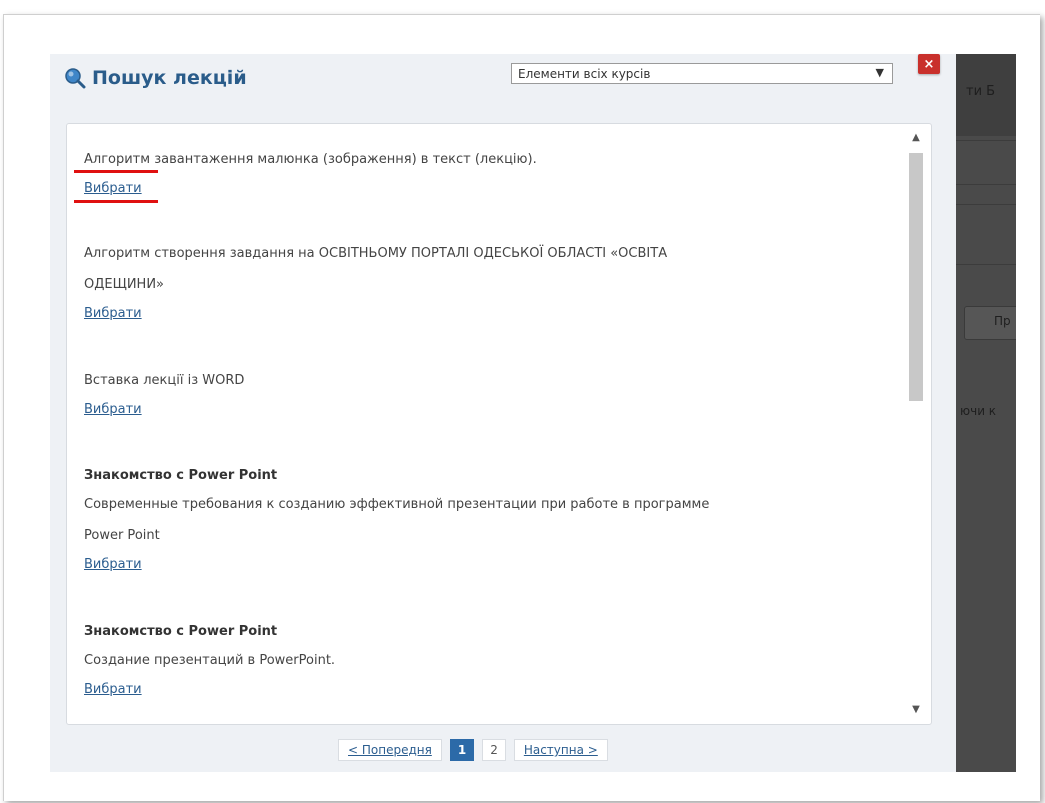 This screenshot has height=803, width=1045. Describe the element at coordinates (981, 91) in the screenshot. I see `background-header-text: ти Б` at that location.